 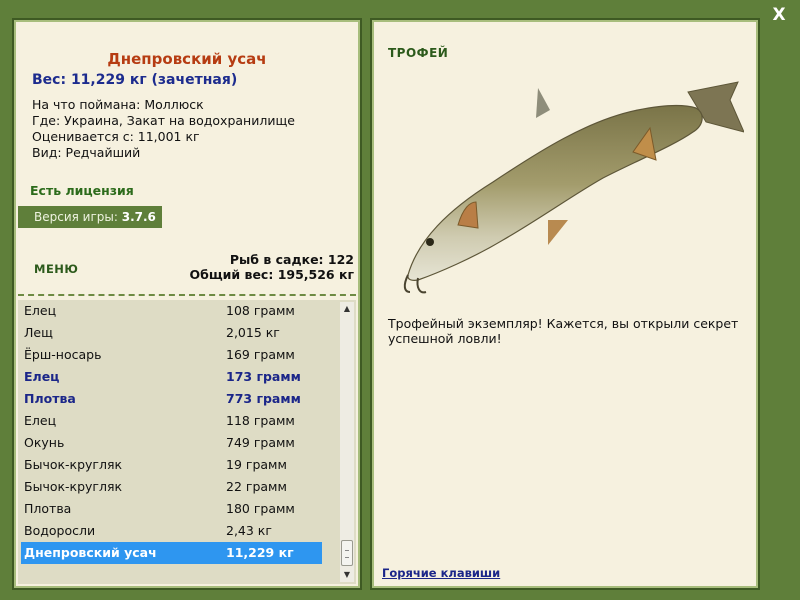 I want to click on hotkeys-link: Горячие клавиши, so click(x=441, y=573).